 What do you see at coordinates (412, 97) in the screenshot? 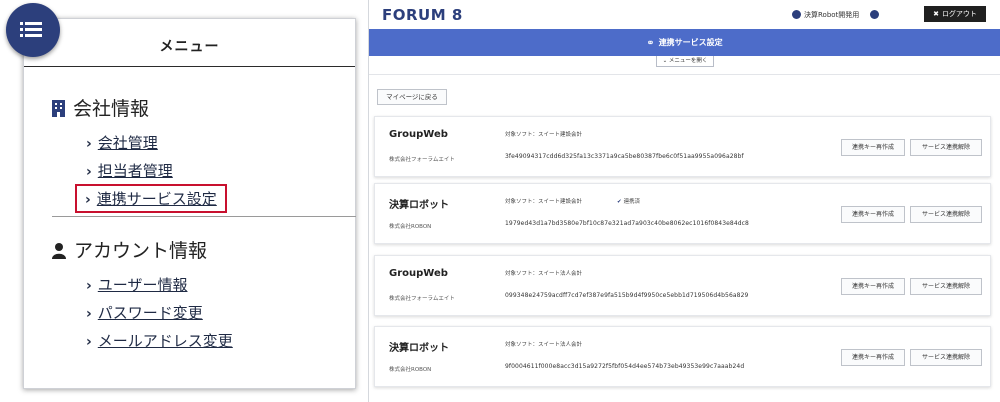
I see `back-to-mypage-button: マイページに戻る` at bounding box center [412, 97].